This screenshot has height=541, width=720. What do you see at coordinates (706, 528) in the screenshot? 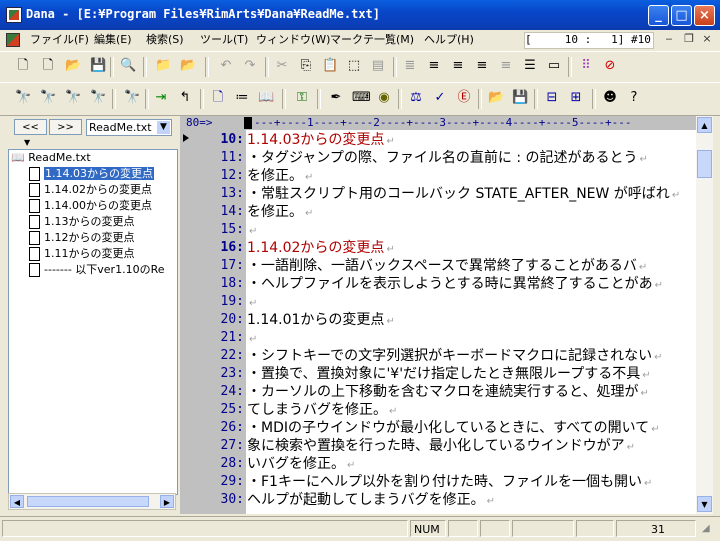
I see `resize-grip-icon: ◢` at bounding box center [706, 528].